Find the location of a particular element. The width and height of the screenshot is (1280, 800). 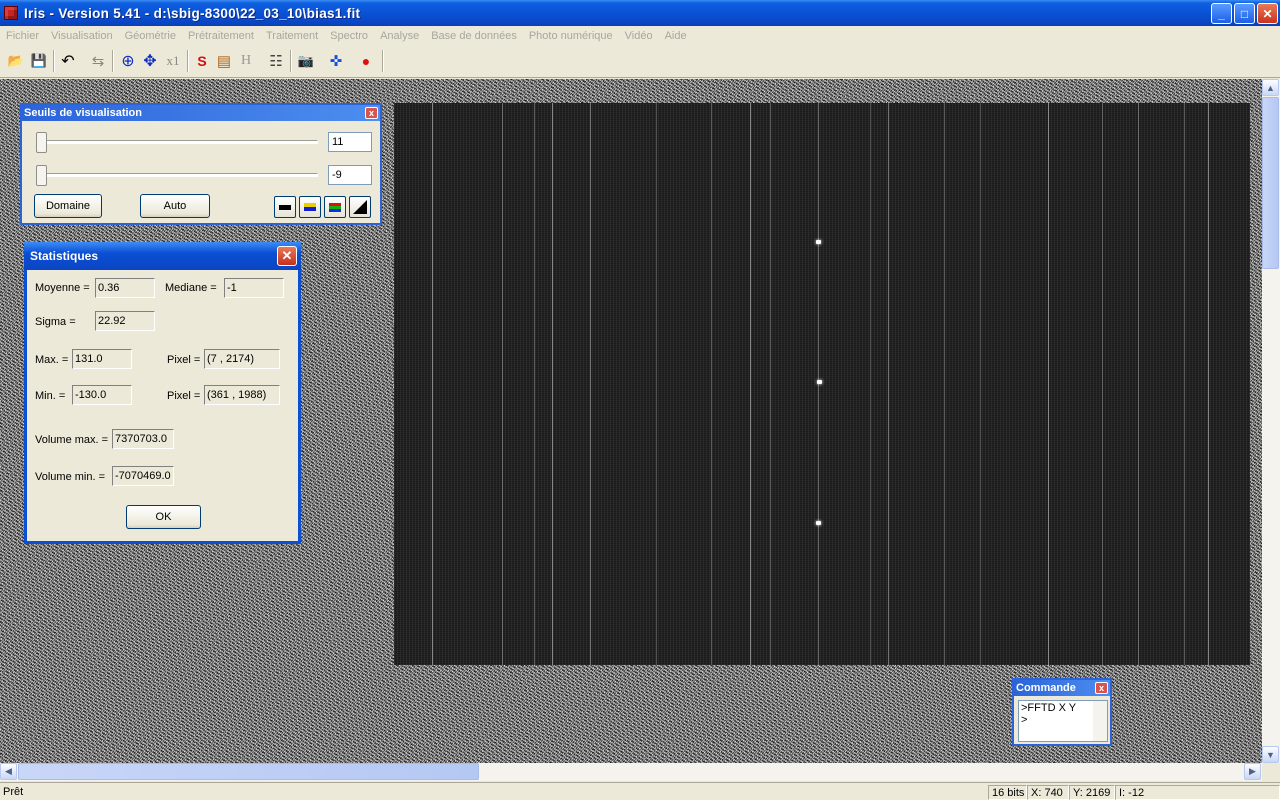

volume-min-value: -7070469.0 is located at coordinates (143, 476).